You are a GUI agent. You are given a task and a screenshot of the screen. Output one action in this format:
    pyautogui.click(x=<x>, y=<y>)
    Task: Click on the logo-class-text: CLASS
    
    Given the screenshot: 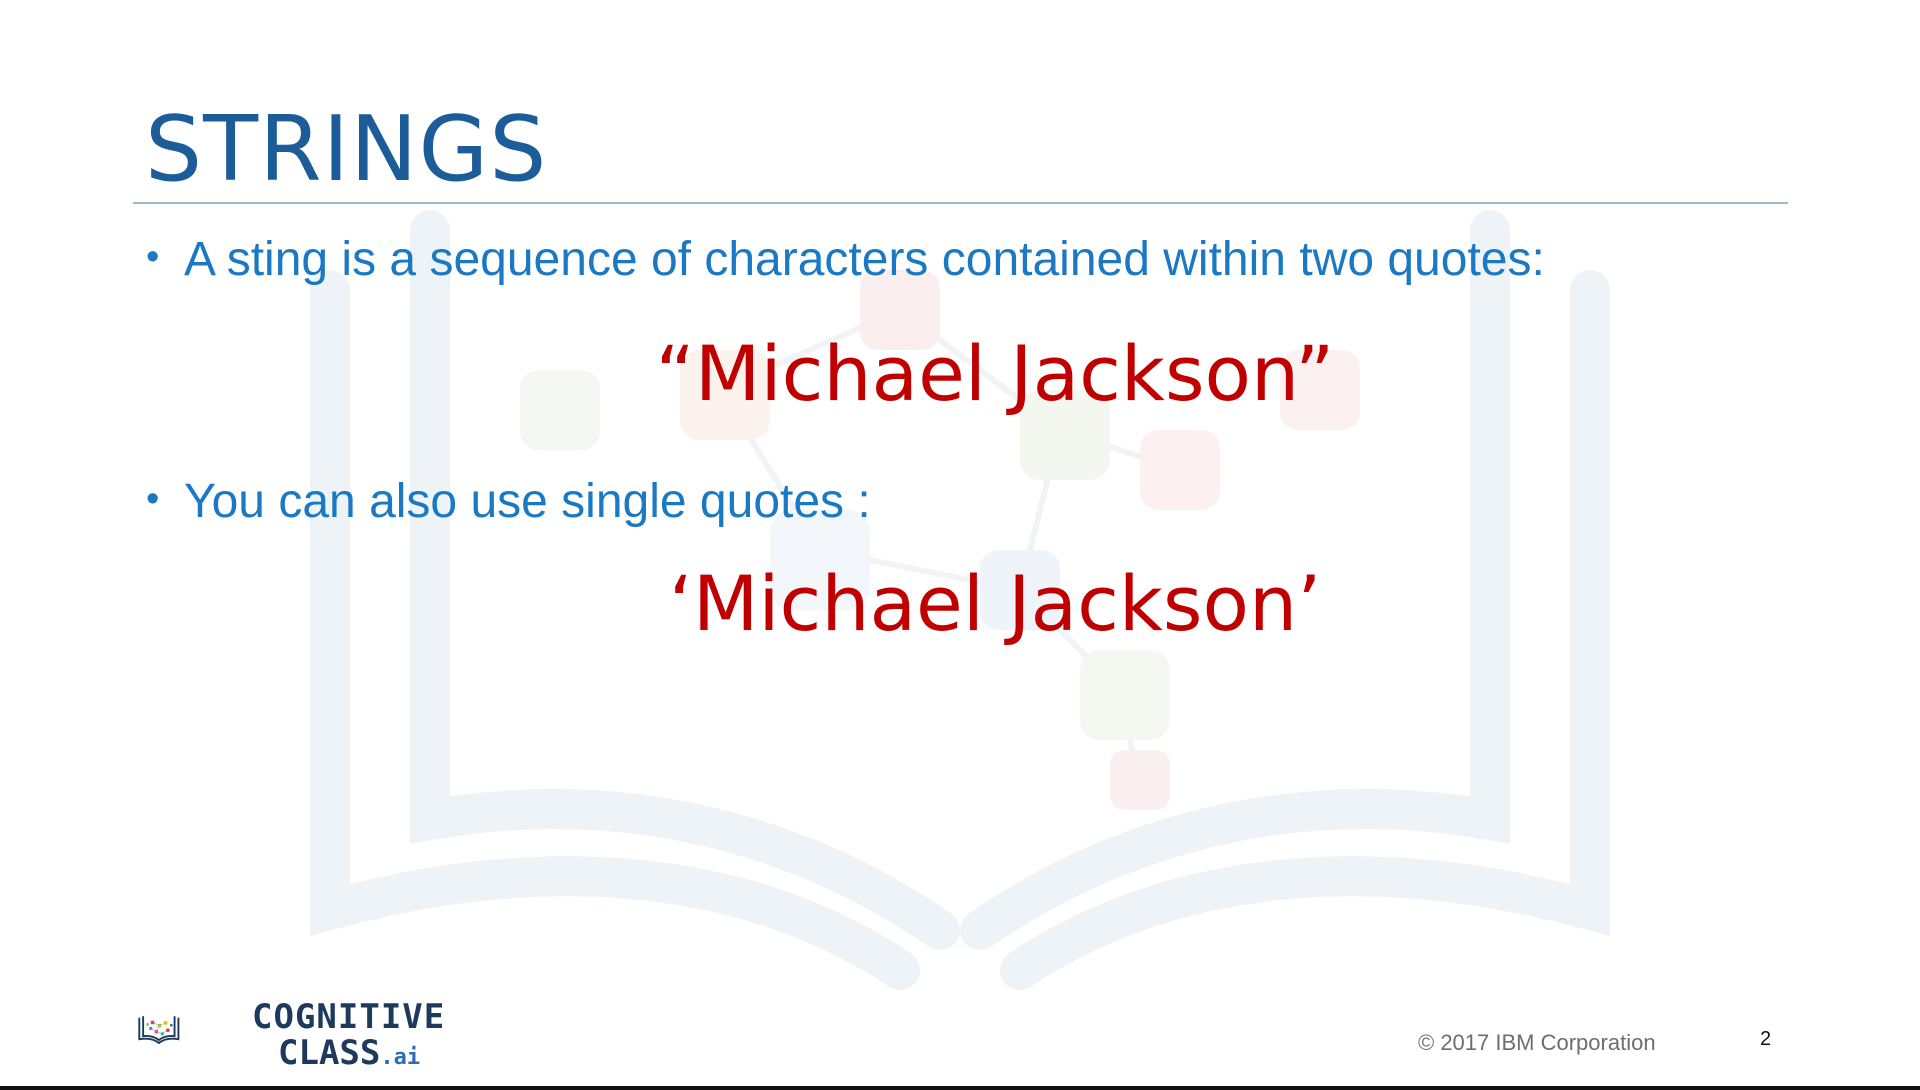 What is the action you would take?
    pyautogui.click(x=329, y=1053)
    